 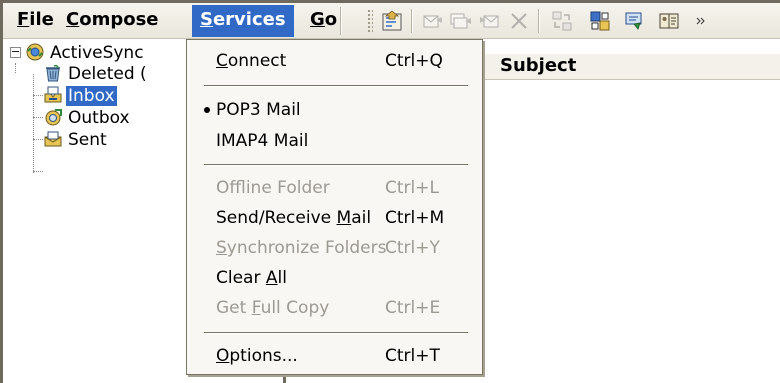 I want to click on menu-item-send-receive-mail: Send/Receive Mail Ctrl+M, so click(x=334, y=218).